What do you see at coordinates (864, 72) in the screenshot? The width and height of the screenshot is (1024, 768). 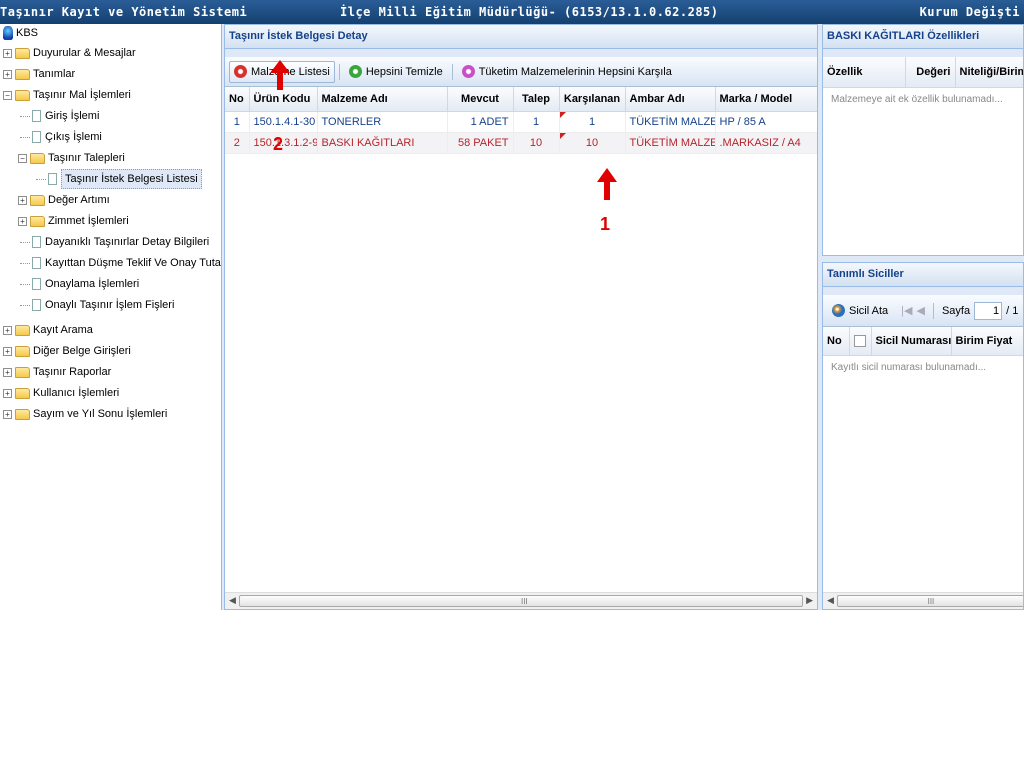 I see `col-header-property: Özellik` at bounding box center [864, 72].